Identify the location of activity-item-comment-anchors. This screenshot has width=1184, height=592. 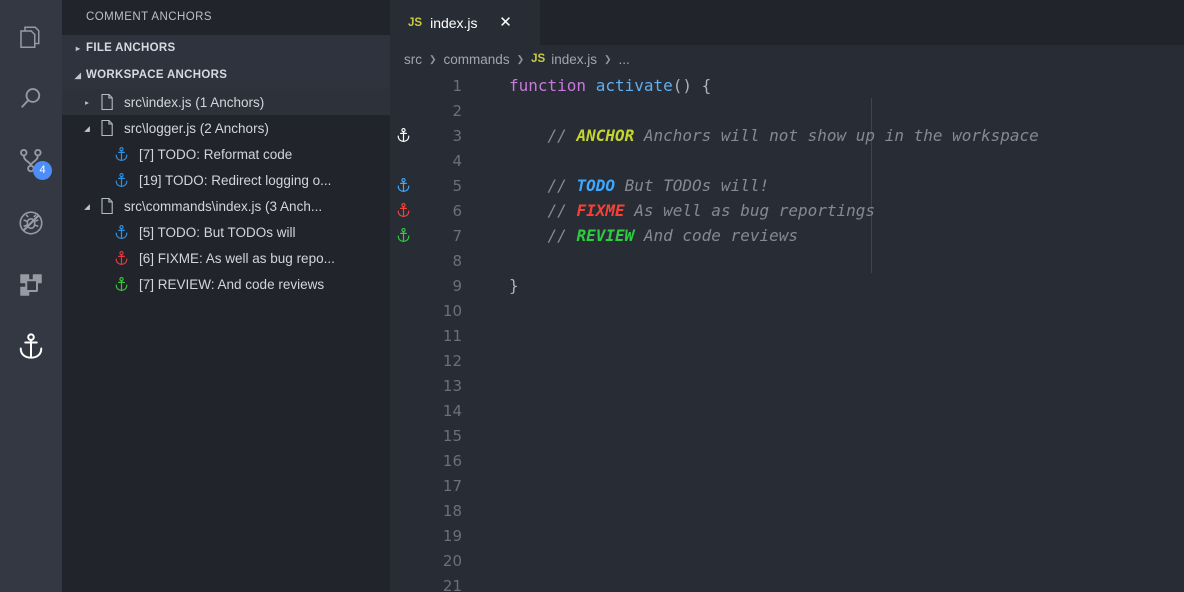
(31, 347).